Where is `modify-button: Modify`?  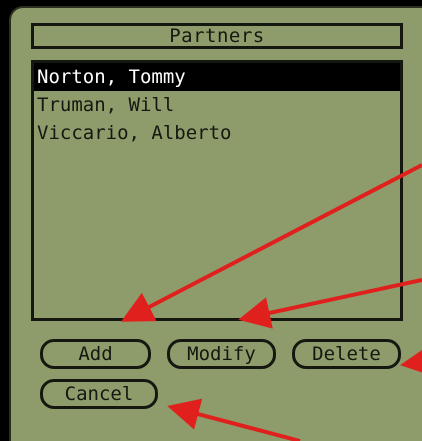 modify-button: Modify is located at coordinates (221, 354).